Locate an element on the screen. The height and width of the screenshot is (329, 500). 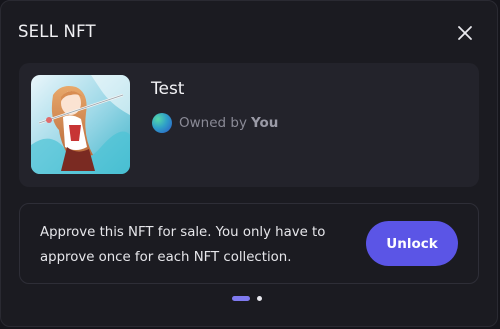
step-dot is located at coordinates (259, 298).